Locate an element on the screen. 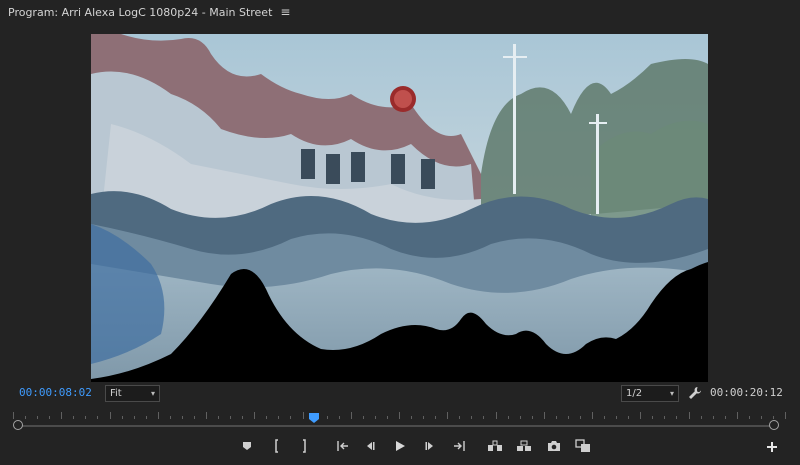 Image resolution: width=800 pixels, height=465 pixels. go-to-out-icon is located at coordinates (459, 446).